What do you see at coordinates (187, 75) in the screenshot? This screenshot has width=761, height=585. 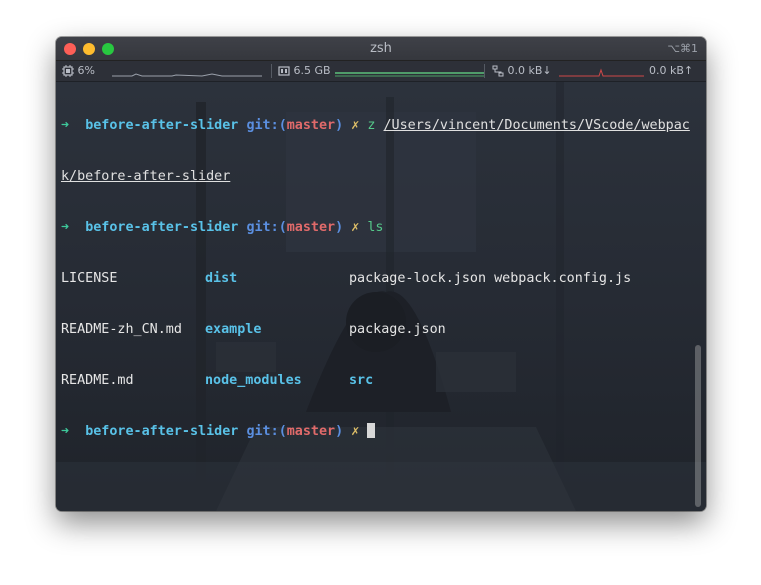 I see `cpu-sparkline` at bounding box center [187, 75].